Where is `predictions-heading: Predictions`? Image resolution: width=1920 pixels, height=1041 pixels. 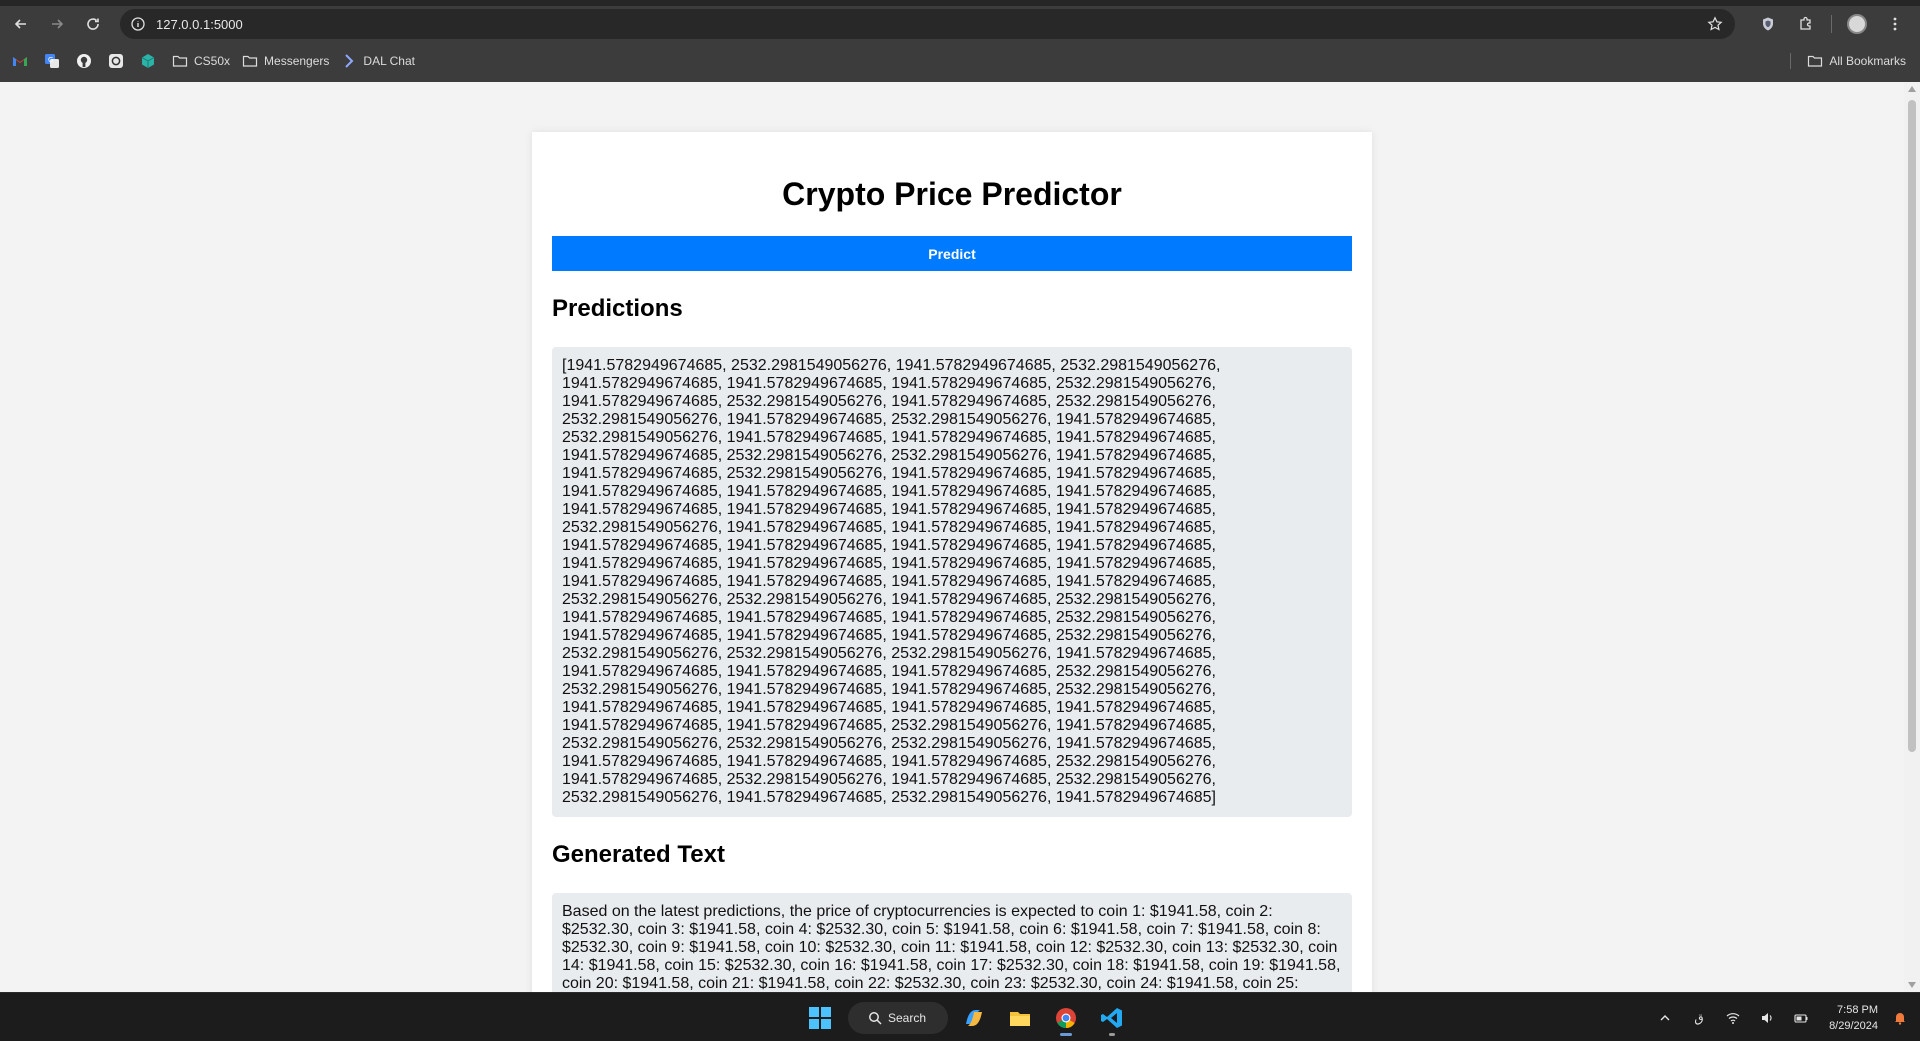
predictions-heading: Predictions is located at coordinates (617, 308).